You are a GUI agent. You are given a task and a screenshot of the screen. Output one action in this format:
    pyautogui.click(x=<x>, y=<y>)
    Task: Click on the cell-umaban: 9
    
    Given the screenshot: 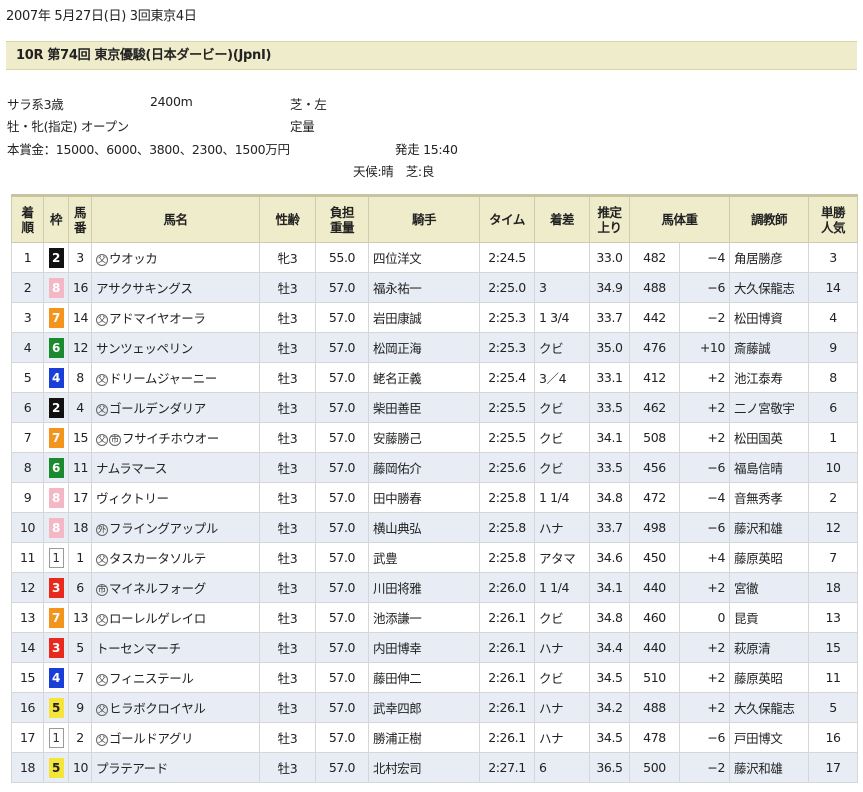 What is the action you would take?
    pyautogui.click(x=80, y=707)
    